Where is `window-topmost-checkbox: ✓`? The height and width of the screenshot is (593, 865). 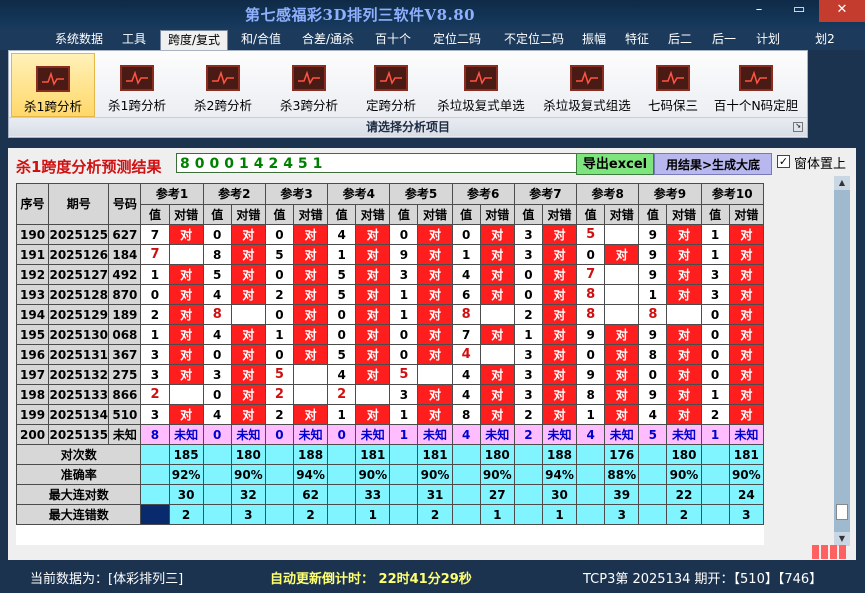 window-topmost-checkbox: ✓ is located at coordinates (783, 161).